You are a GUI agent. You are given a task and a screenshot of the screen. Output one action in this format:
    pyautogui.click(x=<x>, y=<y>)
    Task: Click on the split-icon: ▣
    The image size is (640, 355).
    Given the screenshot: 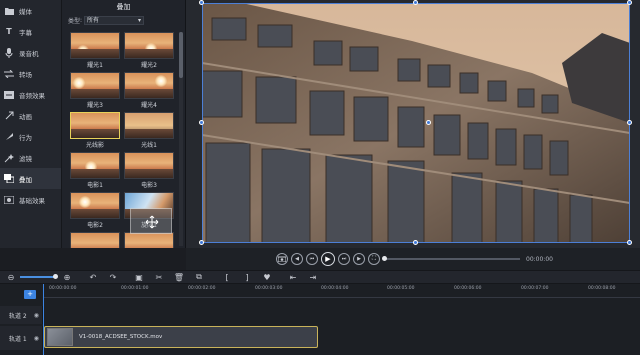 What is the action you would take?
    pyautogui.click(x=139, y=277)
    